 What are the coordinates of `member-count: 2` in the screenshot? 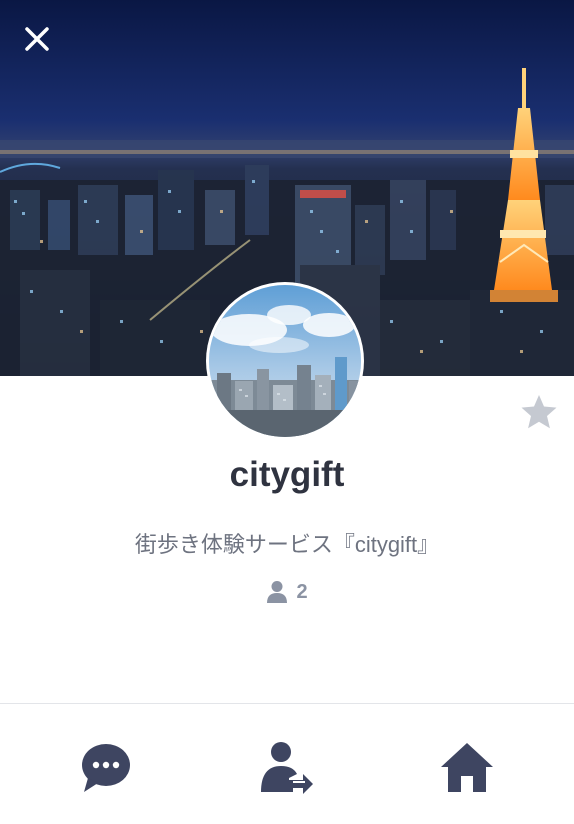 It's located at (287, 595).